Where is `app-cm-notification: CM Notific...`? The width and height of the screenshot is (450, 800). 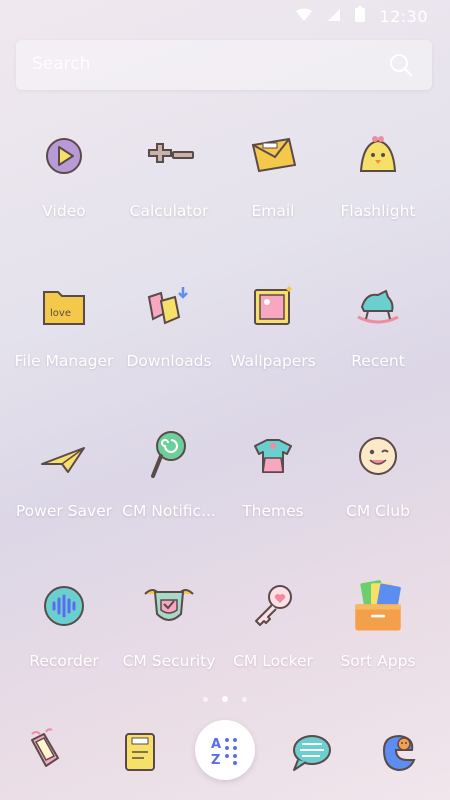 app-cm-notification: CM Notific... is located at coordinates (169, 474).